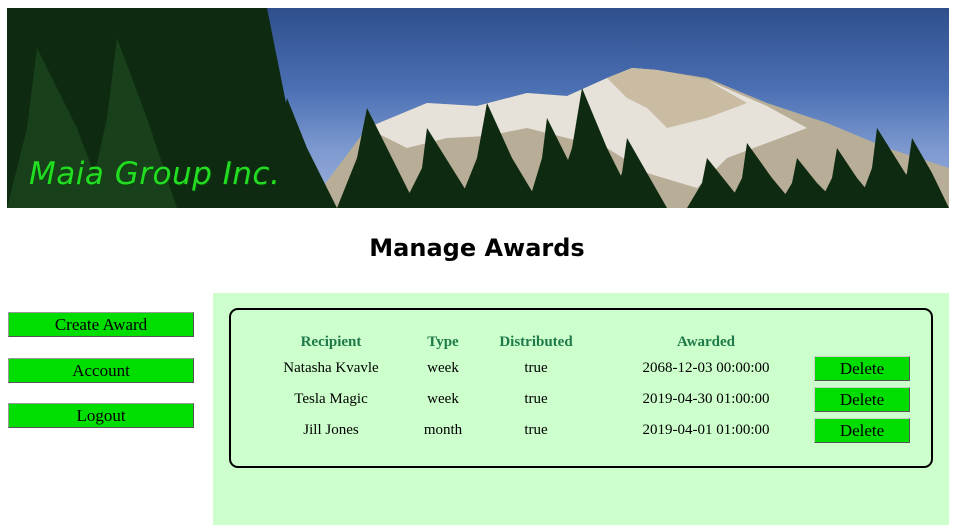 The width and height of the screenshot is (954, 525). What do you see at coordinates (155, 174) in the screenshot?
I see `company-logo-text: Maia Group Inc.` at bounding box center [155, 174].